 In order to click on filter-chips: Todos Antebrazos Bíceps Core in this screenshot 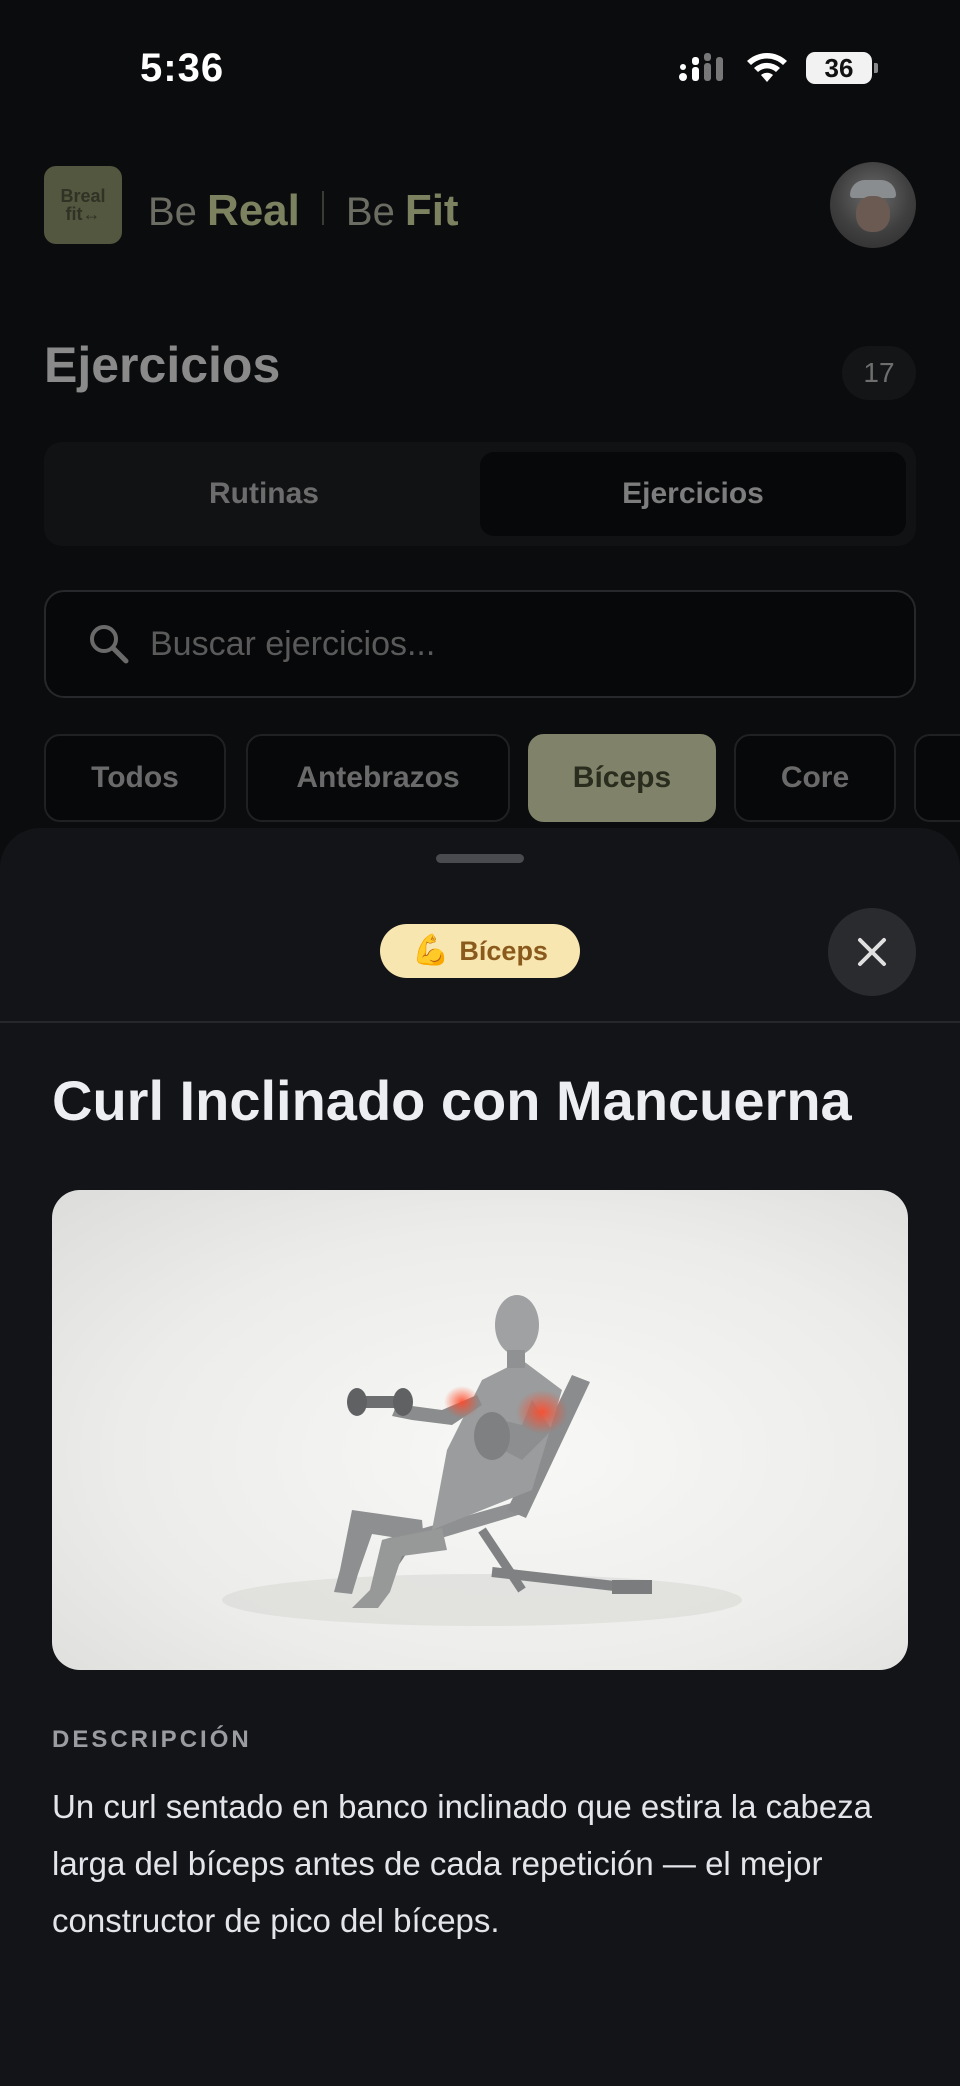, I will do `click(502, 780)`.